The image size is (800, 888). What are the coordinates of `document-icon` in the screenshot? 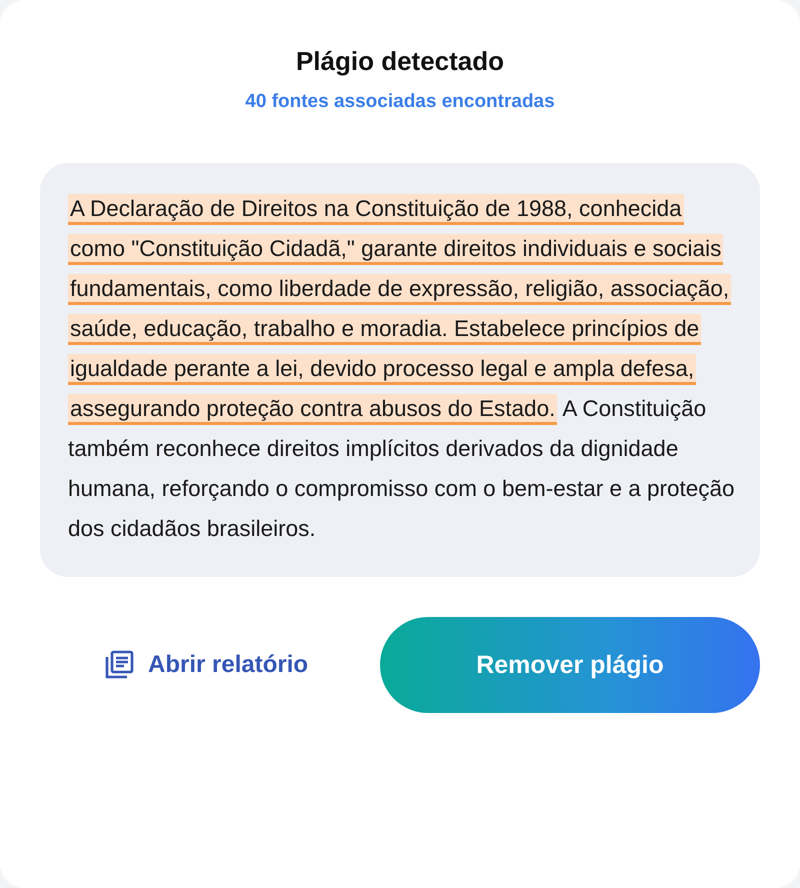 It's located at (119, 665).